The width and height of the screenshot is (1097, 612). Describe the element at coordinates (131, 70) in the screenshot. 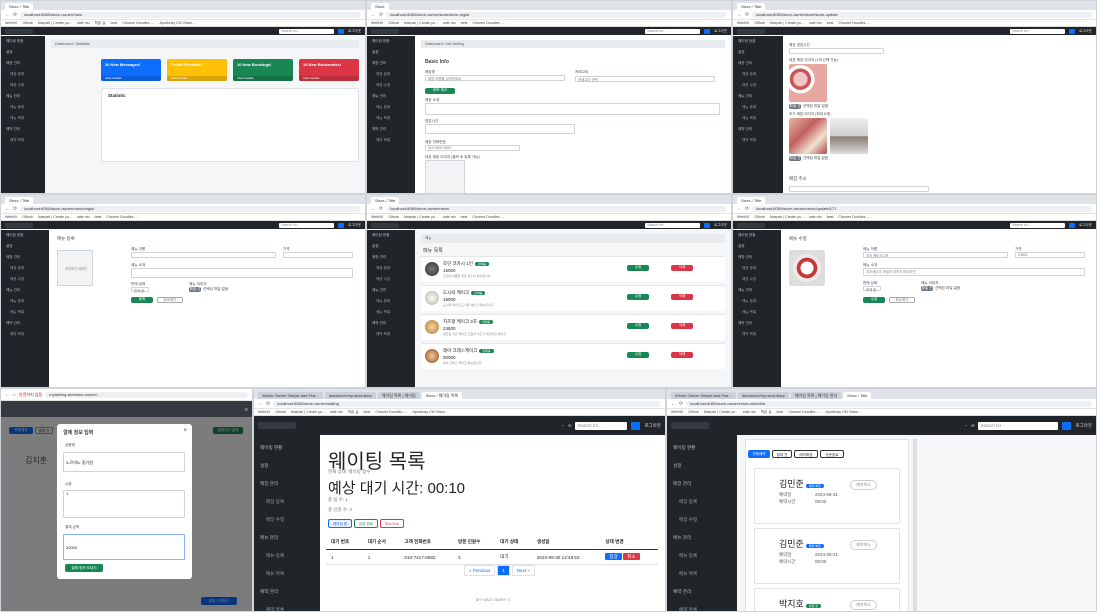

I see `stat-card-messages: 26 New Messages! View Details` at that location.